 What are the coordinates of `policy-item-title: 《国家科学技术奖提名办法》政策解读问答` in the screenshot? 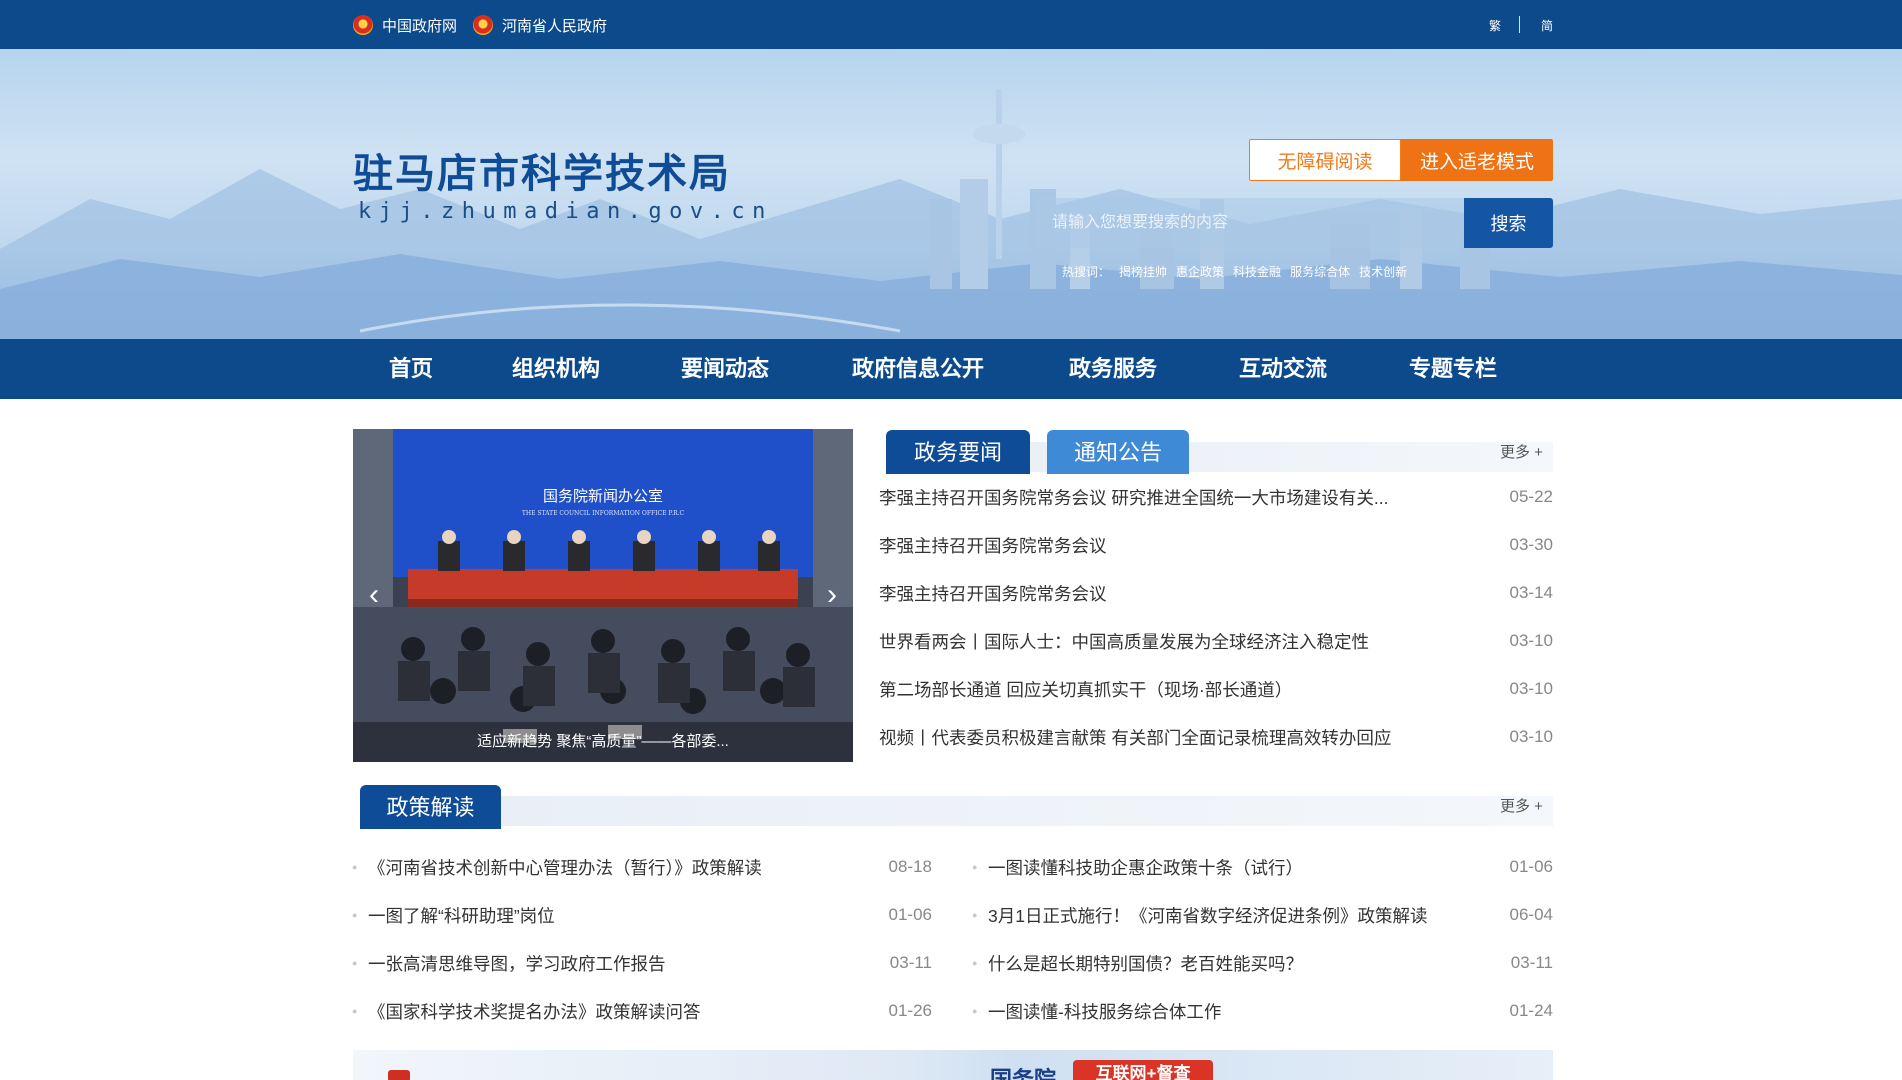 It's located at (534, 1011).